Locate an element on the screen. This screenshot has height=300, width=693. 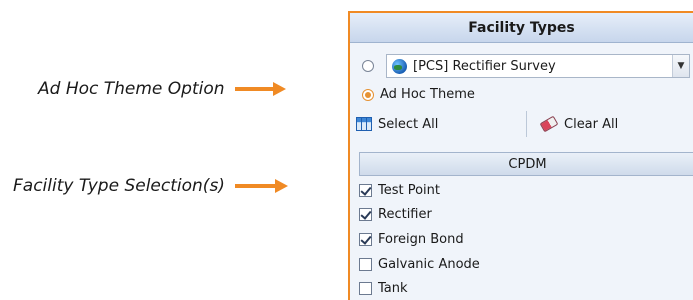
group-header-cpdm: CPDM is located at coordinates (526, 164).